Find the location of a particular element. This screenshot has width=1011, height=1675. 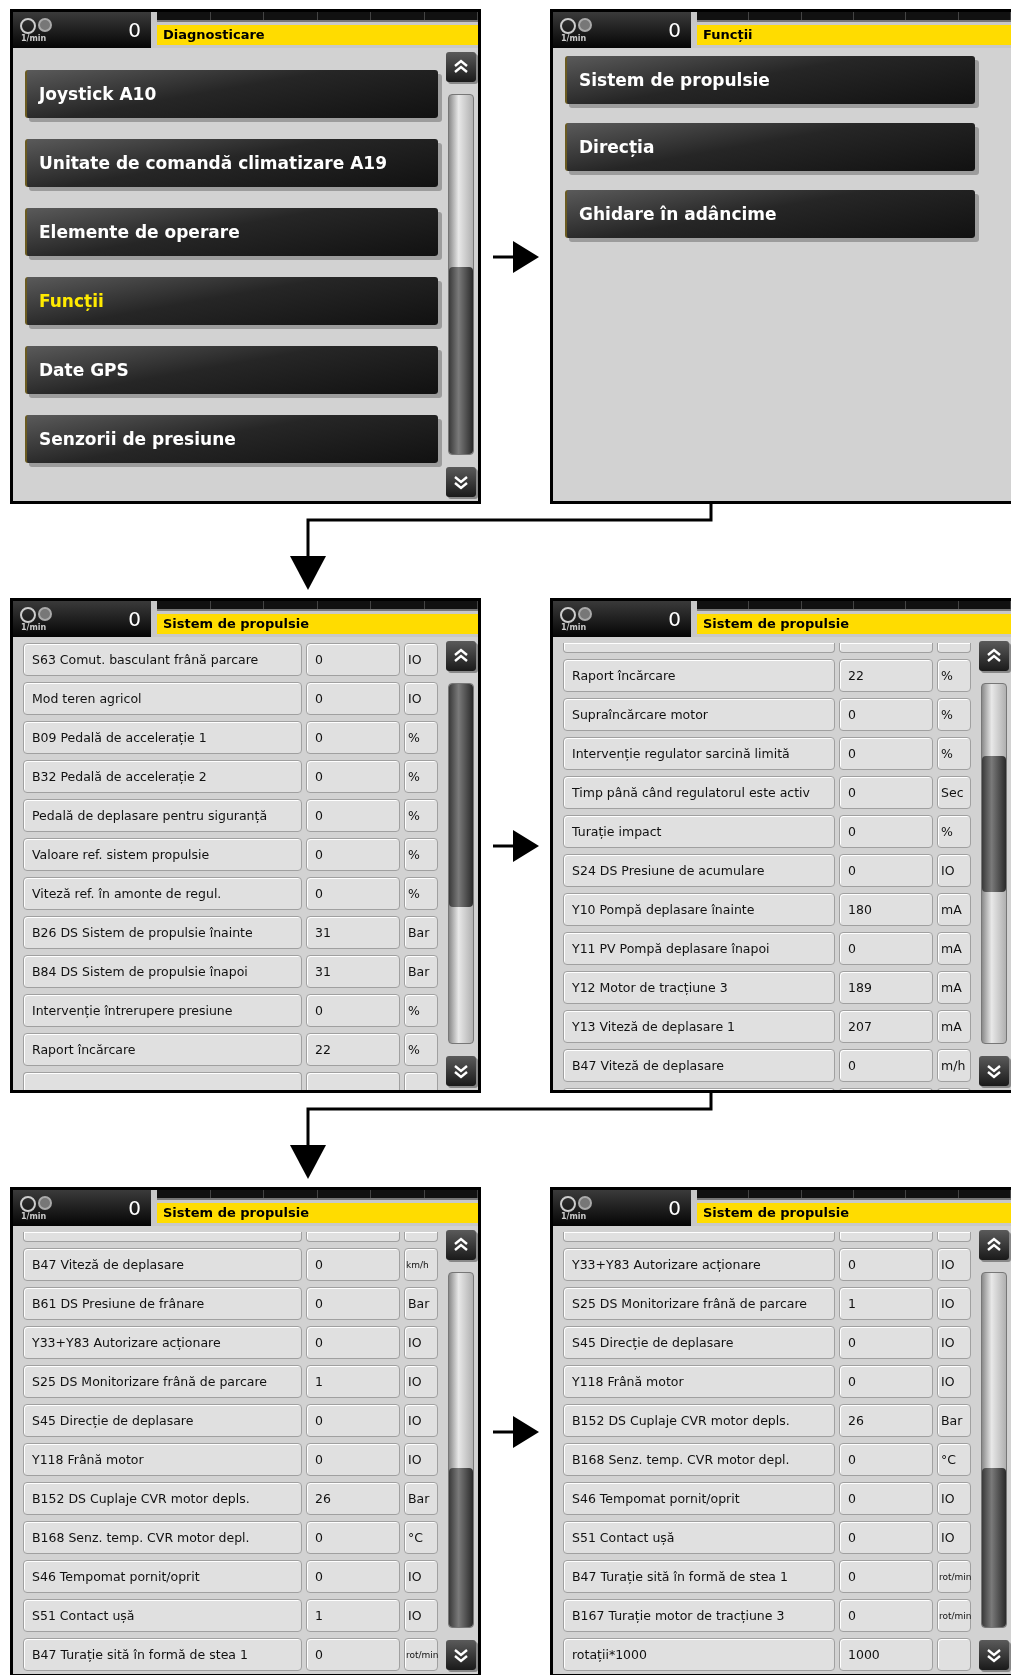

unit-cell is located at coordinates (954, 1654).